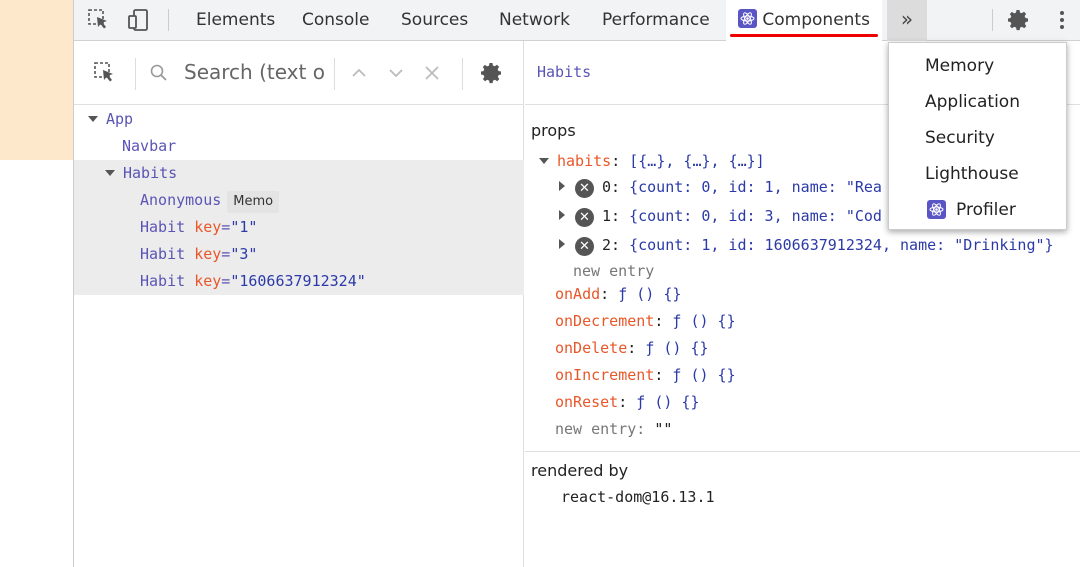 This screenshot has width=1080, height=567. I want to click on menu-item-security: Security, so click(978, 138).